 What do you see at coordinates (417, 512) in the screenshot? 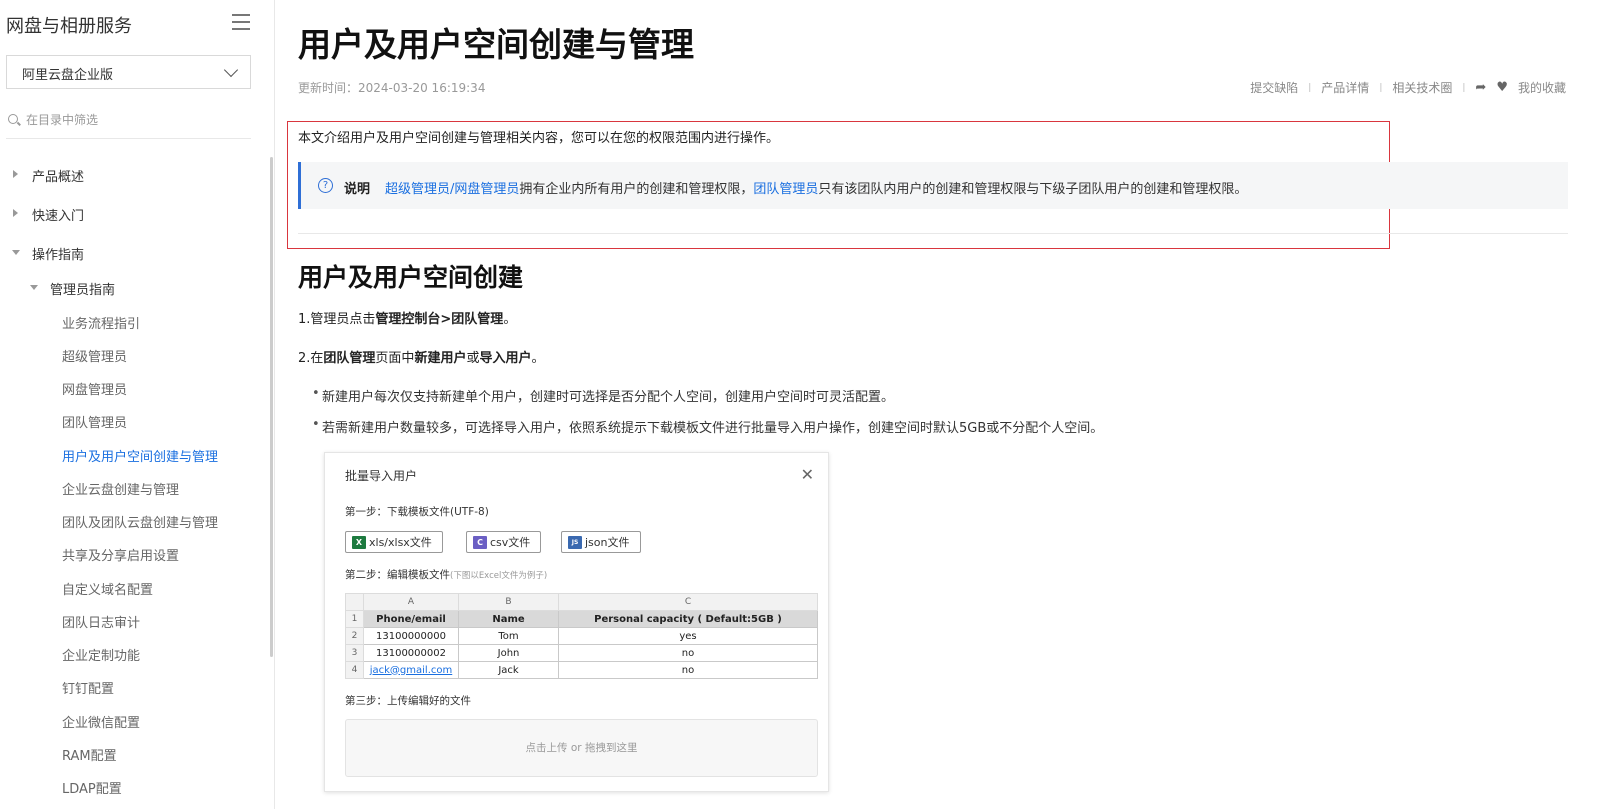
I see `dialog-step-1: 第一步：下载模板文件(UTF-8)` at bounding box center [417, 512].